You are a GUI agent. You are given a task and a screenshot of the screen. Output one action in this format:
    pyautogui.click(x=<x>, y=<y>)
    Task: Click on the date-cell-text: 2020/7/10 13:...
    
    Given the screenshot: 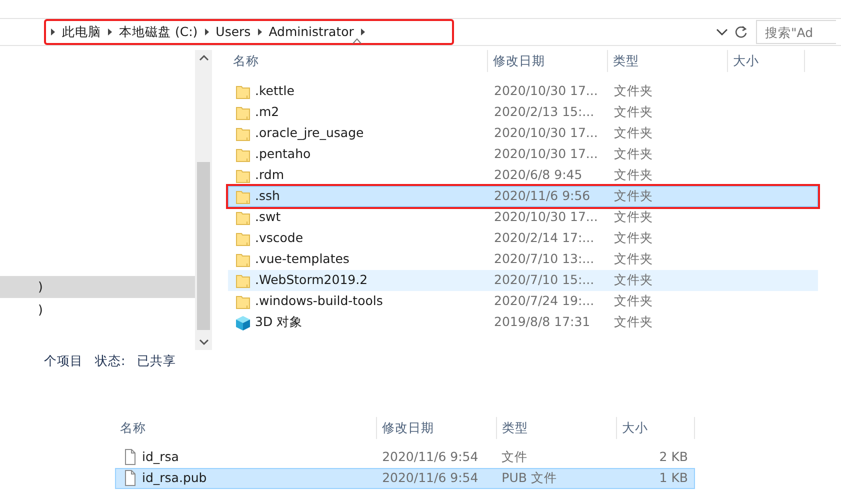 What is the action you would take?
    pyautogui.click(x=544, y=259)
    